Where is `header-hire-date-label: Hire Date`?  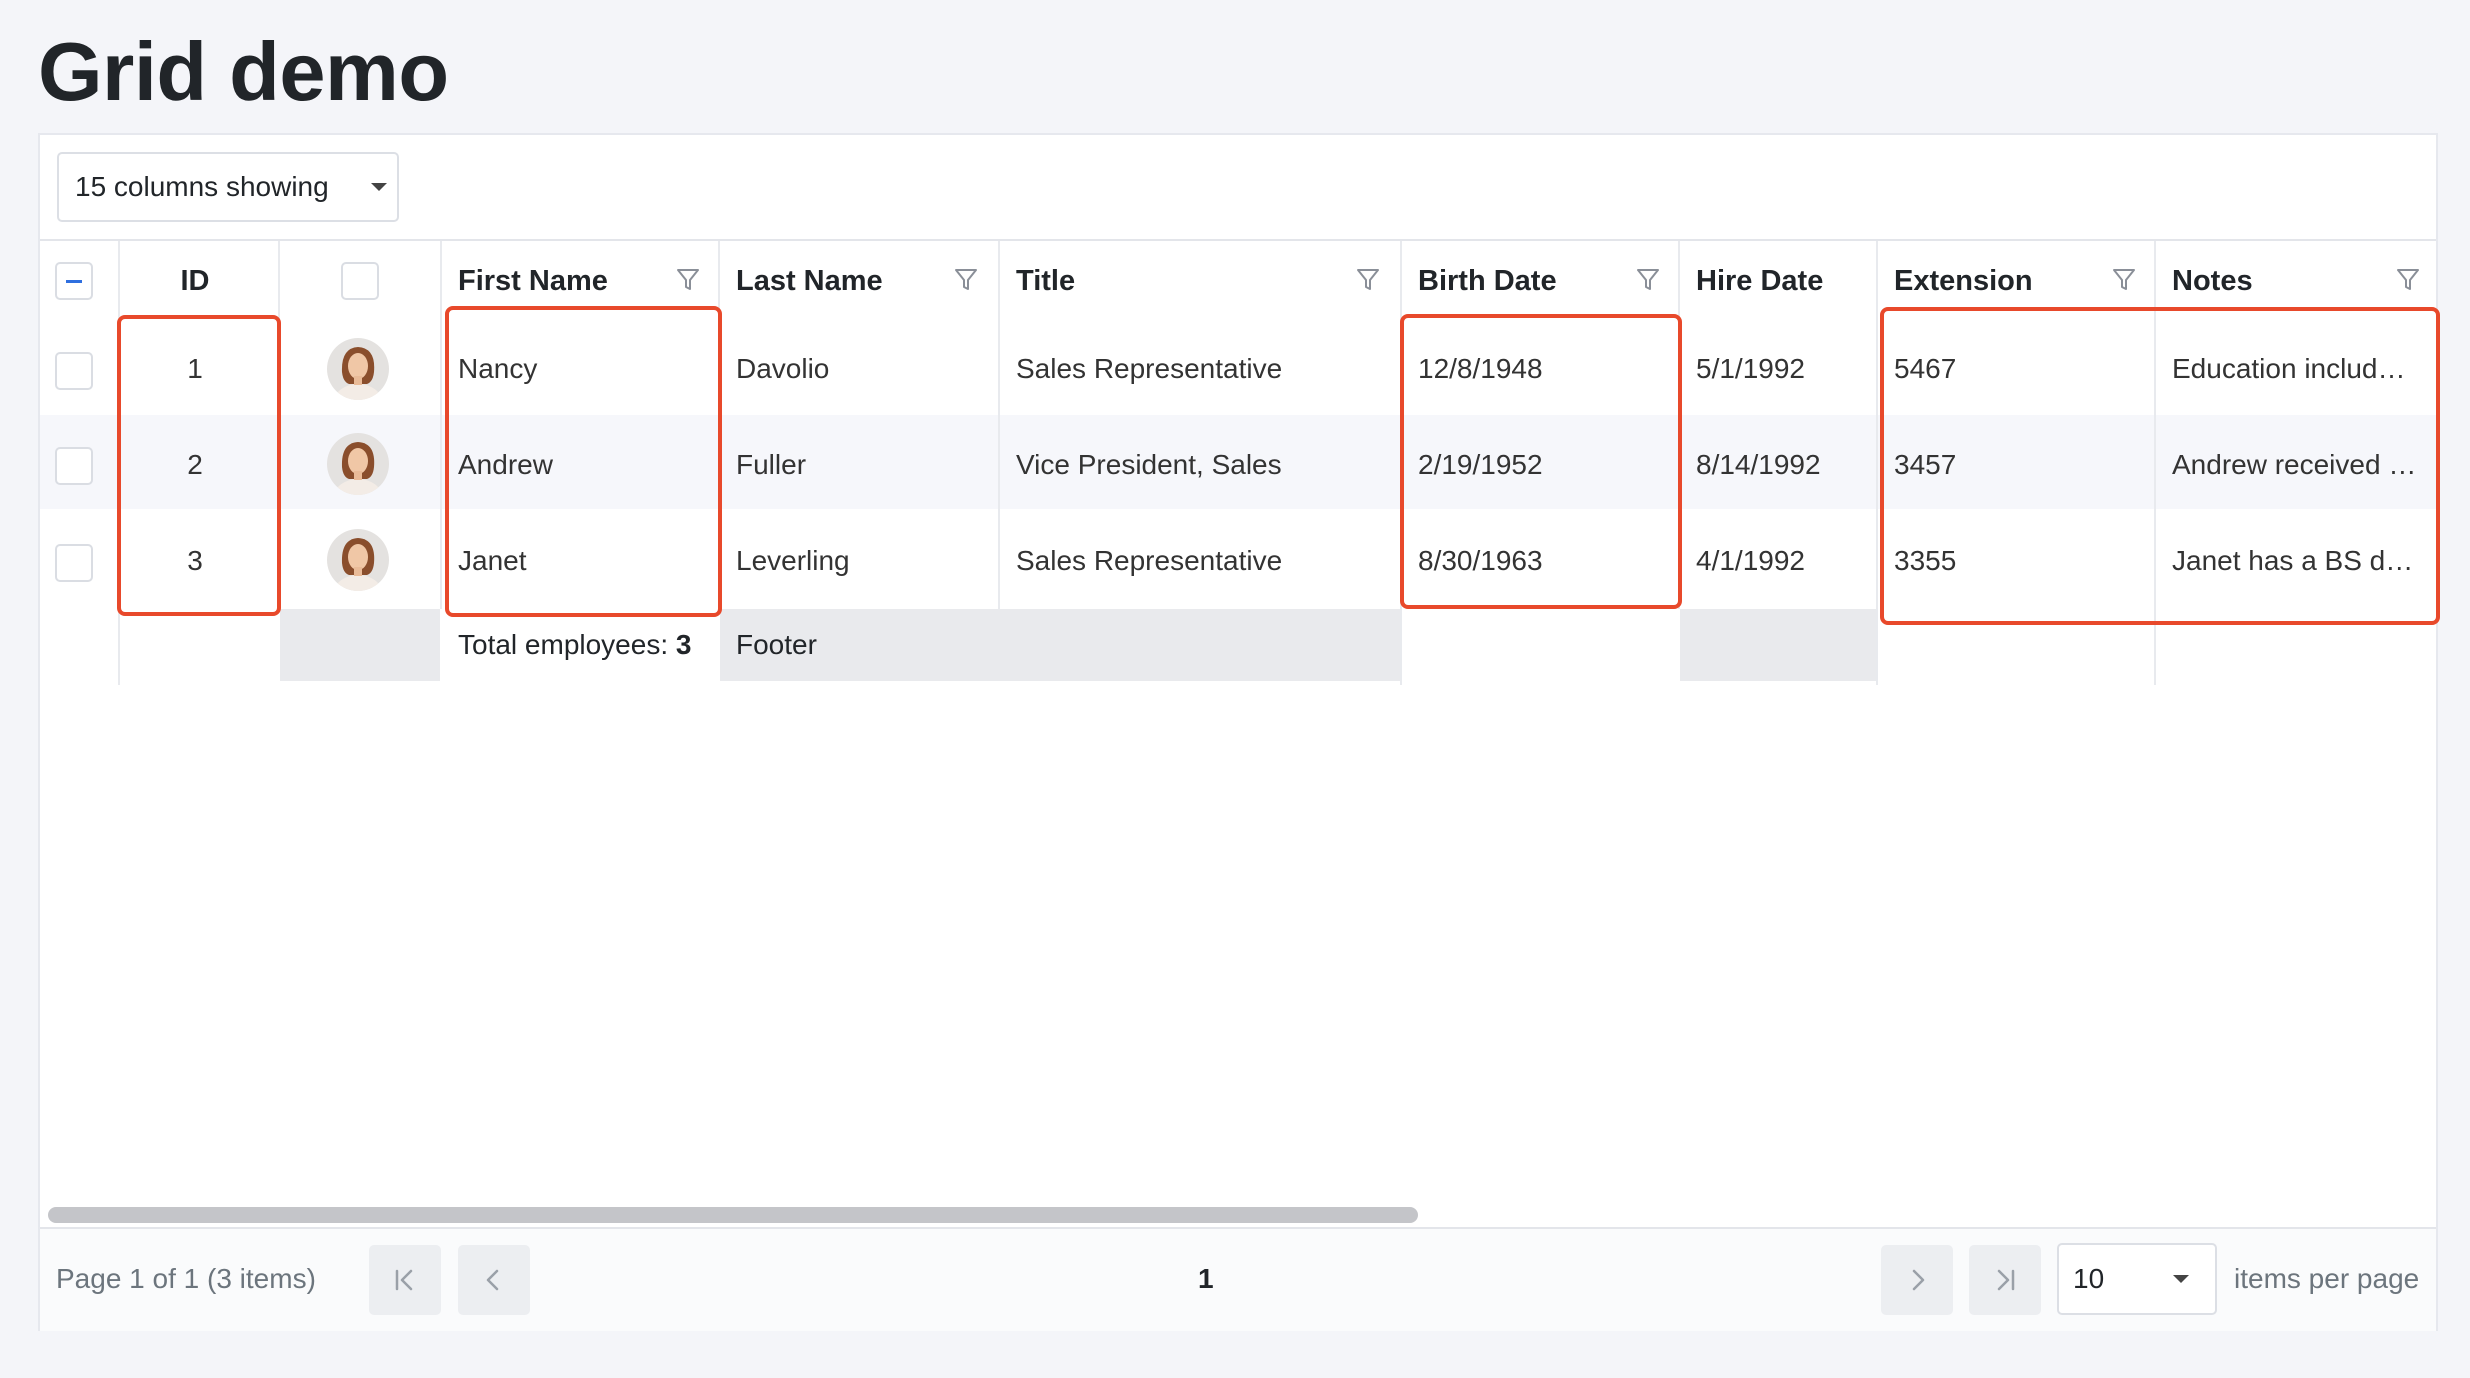
header-hire-date-label: Hire Date is located at coordinates (1760, 281).